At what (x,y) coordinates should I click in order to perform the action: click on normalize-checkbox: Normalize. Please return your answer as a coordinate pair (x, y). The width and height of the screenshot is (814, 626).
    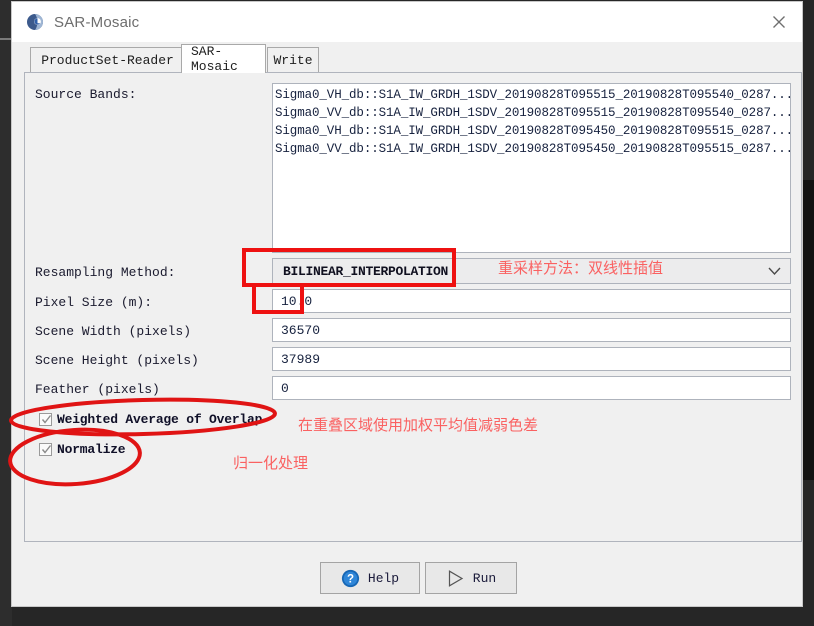
    Looking at the image, I should click on (82, 449).